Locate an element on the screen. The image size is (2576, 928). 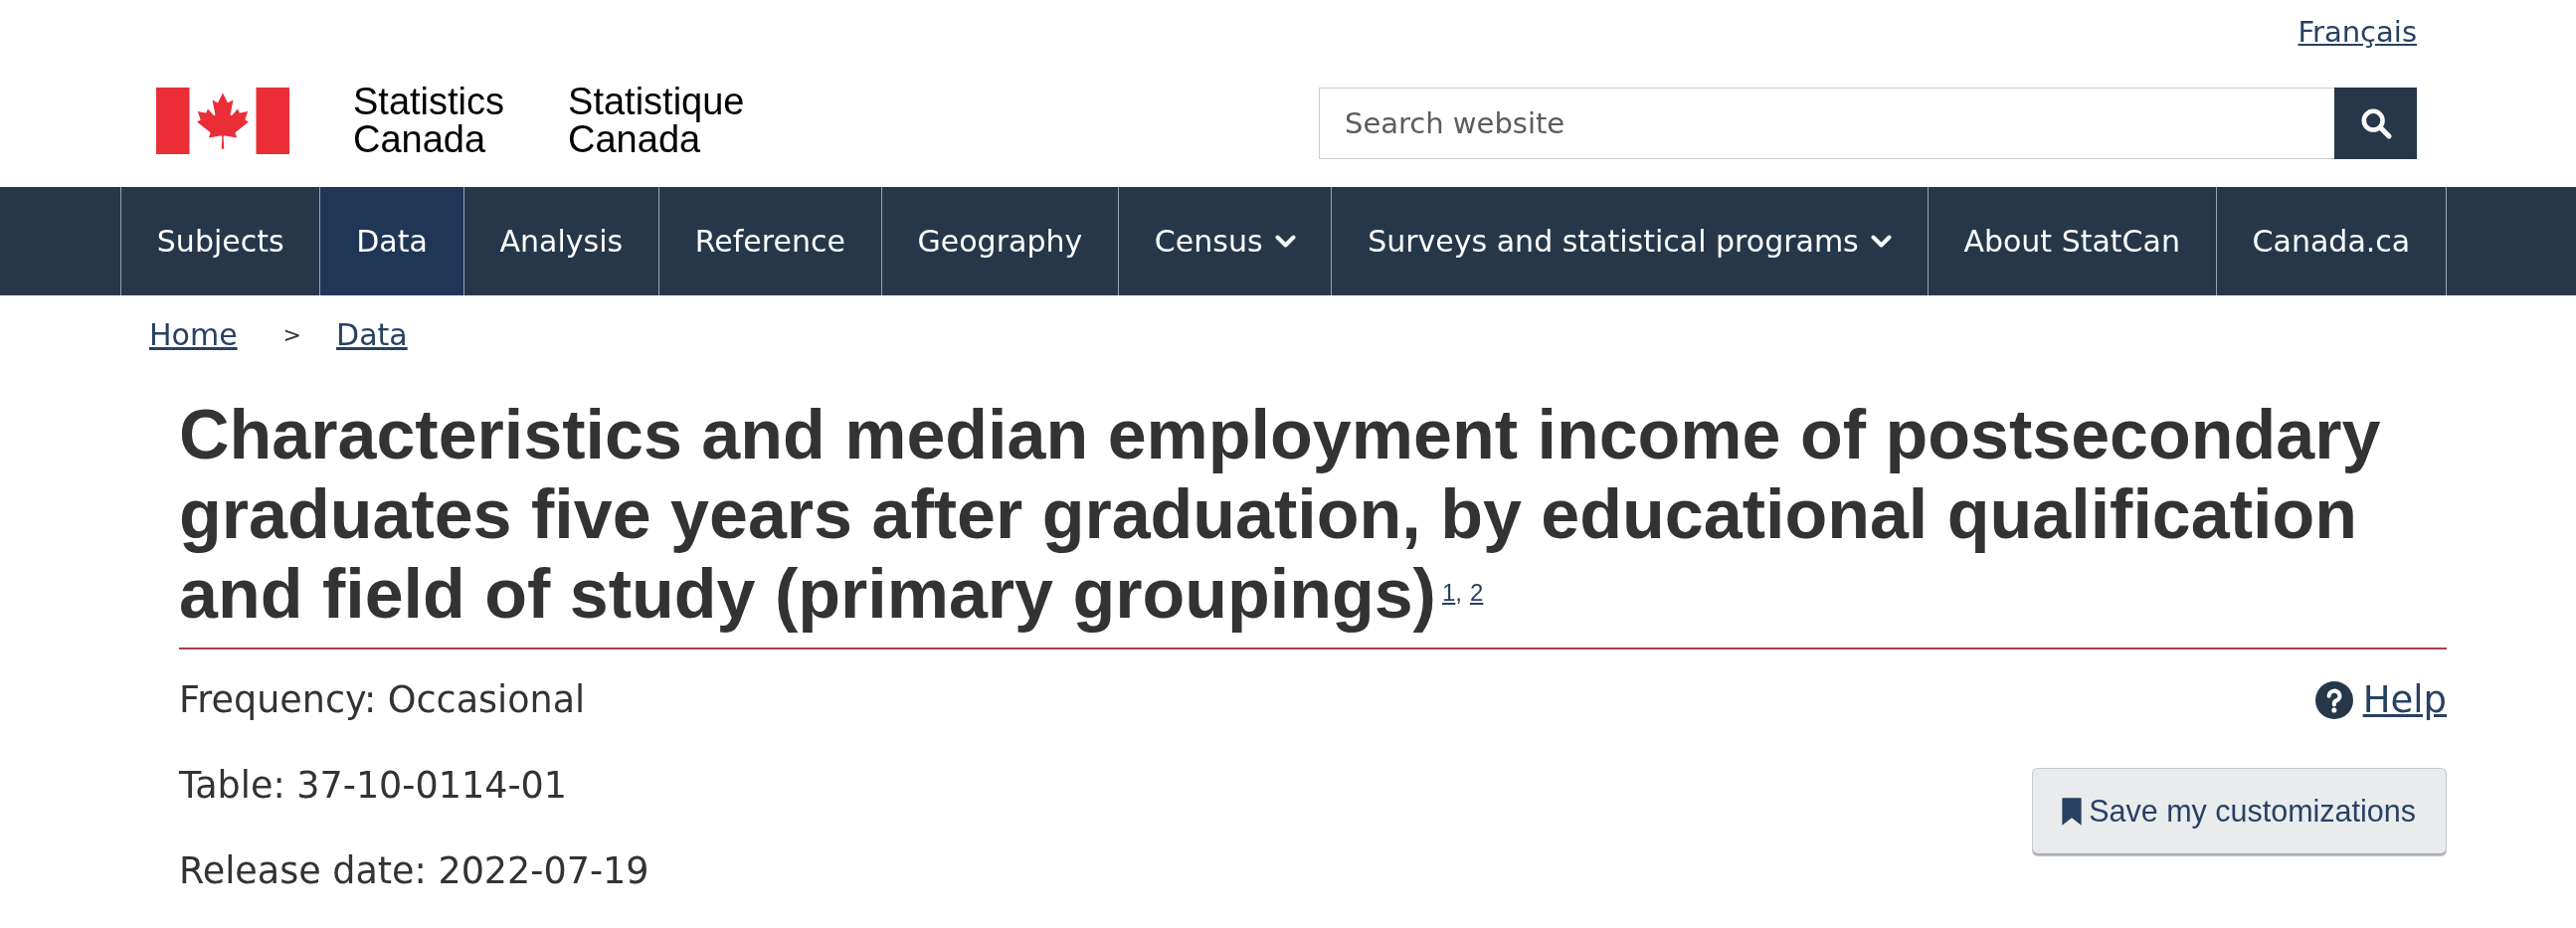
bookmark-icon is located at coordinates (2072, 811).